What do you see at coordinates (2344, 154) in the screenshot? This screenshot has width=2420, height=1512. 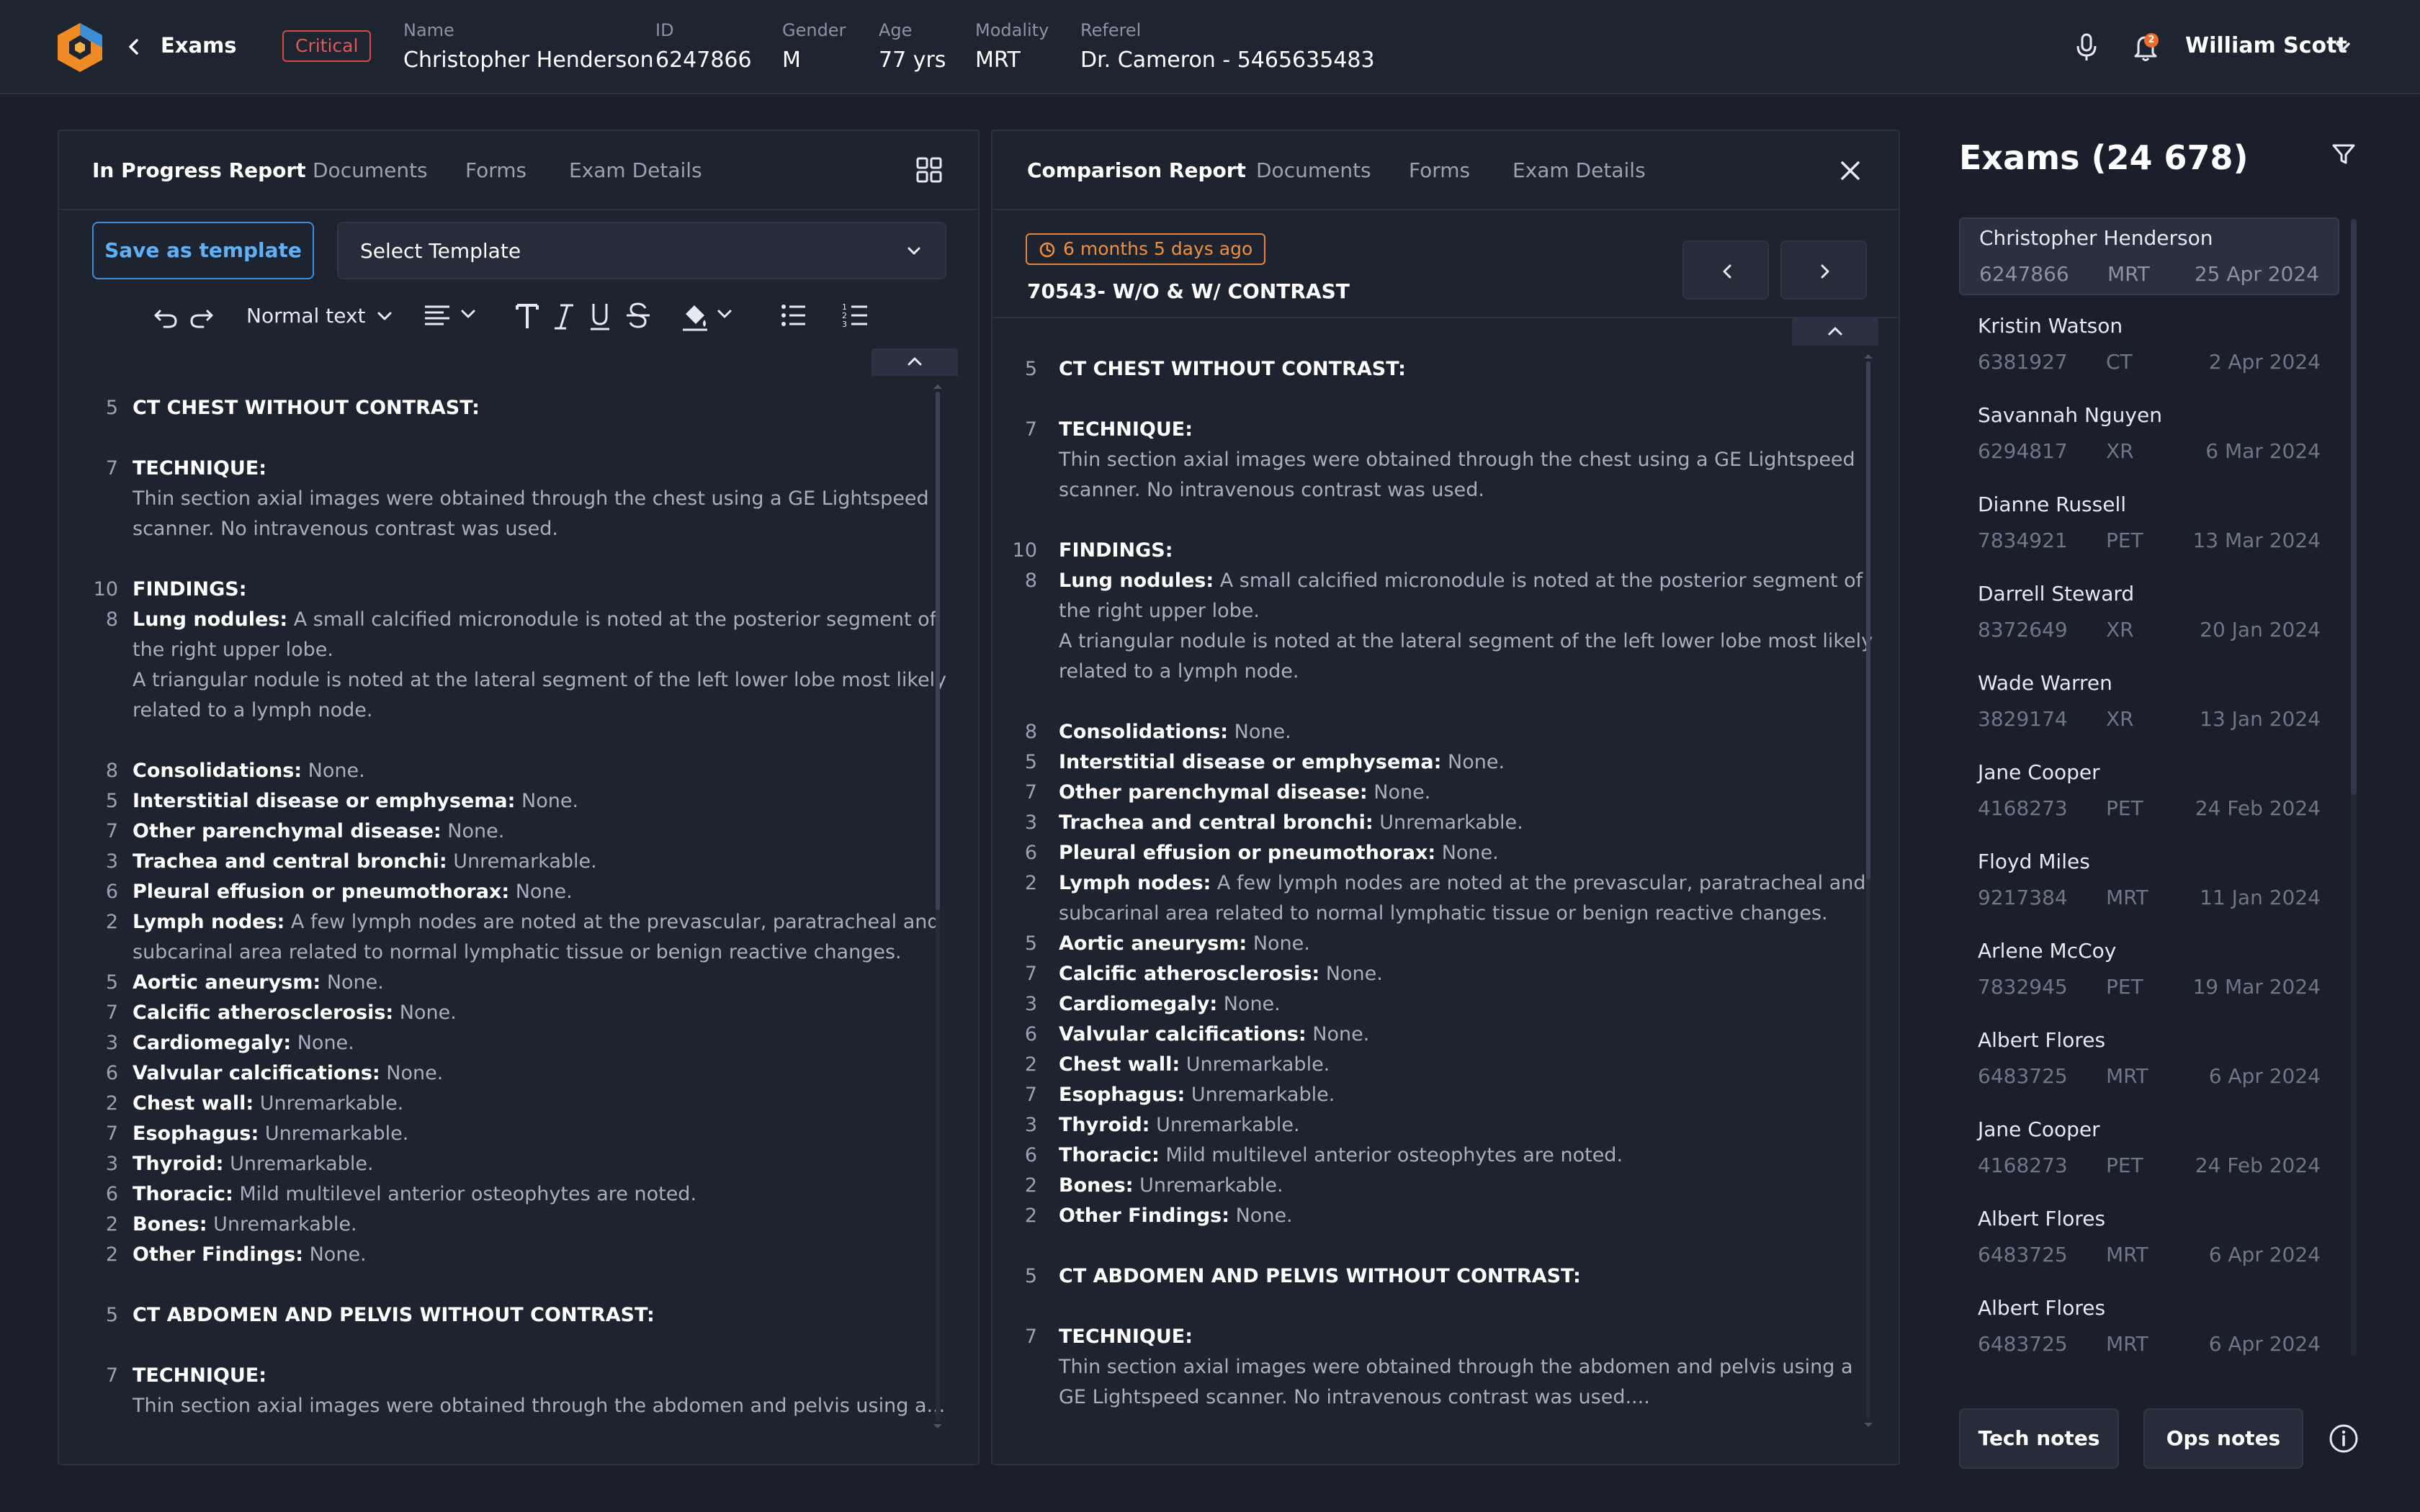 I see `filter-icon` at bounding box center [2344, 154].